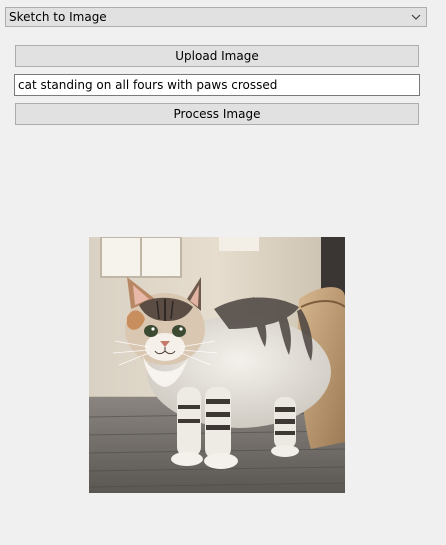 This screenshot has width=446, height=545. Describe the element at coordinates (216, 17) in the screenshot. I see `mode-select: Sketch to Image` at that location.